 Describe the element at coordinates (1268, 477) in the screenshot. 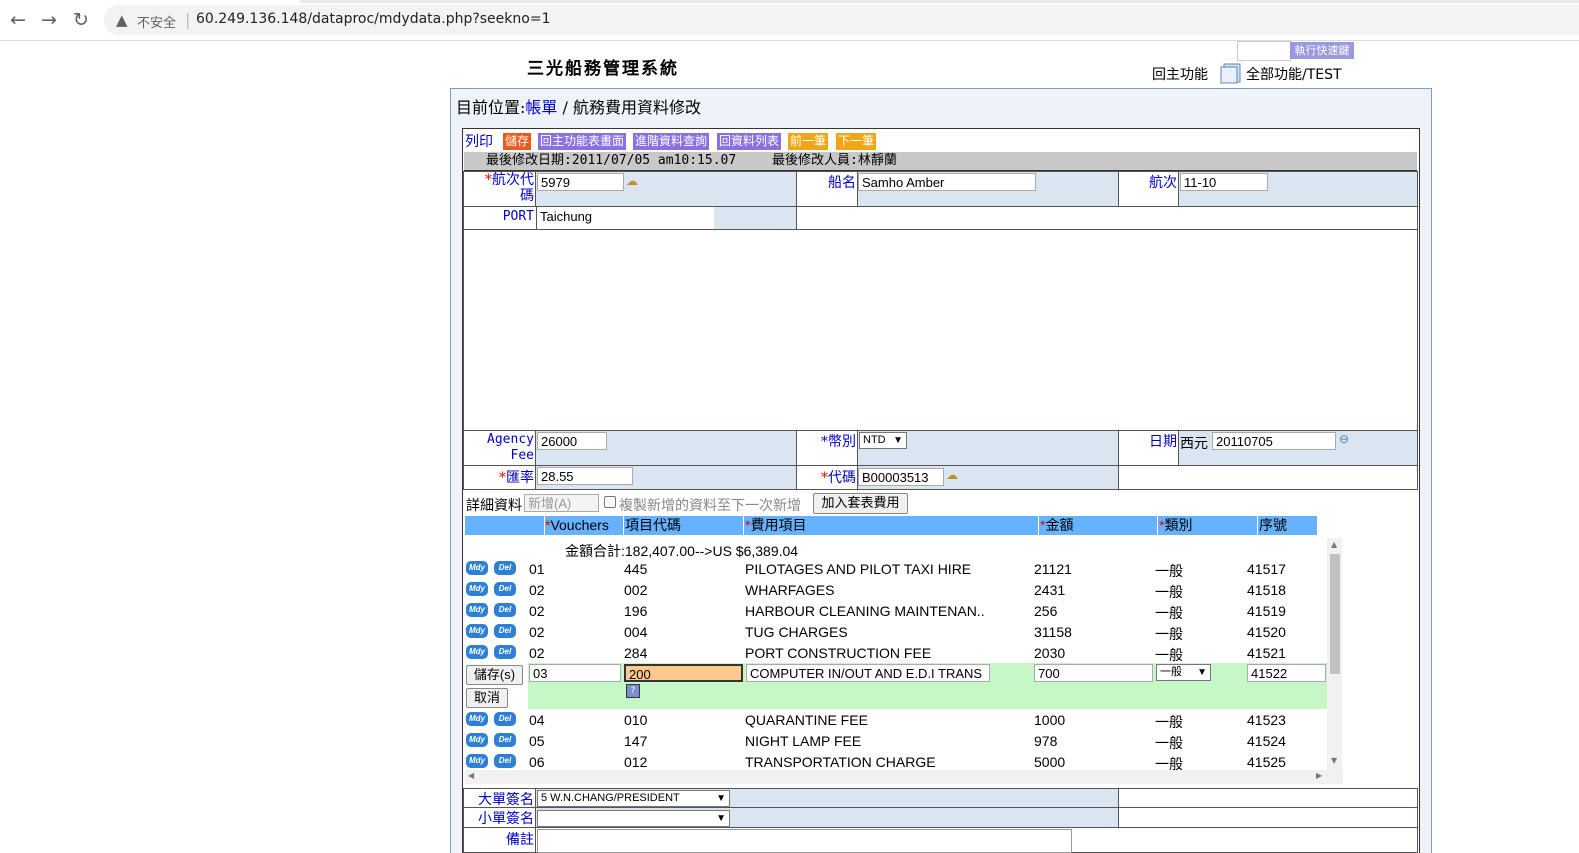

I see `rate-extra-cell` at that location.